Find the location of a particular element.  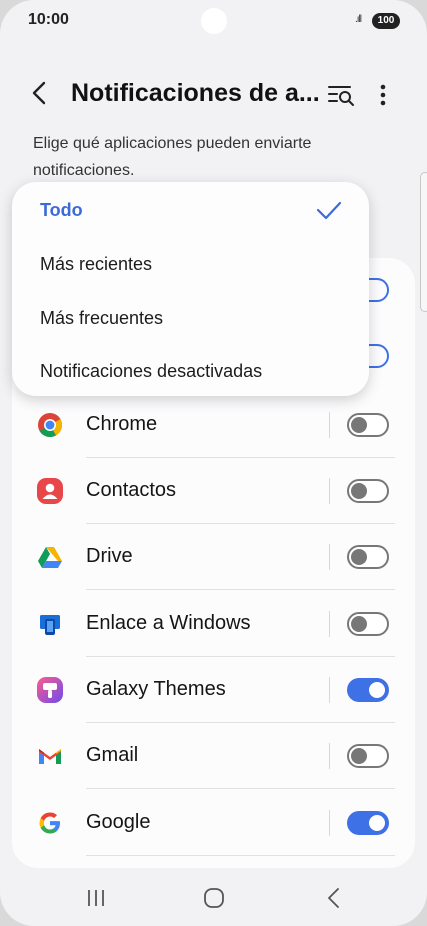

app-name: Galaxy Themes is located at coordinates (156, 689).